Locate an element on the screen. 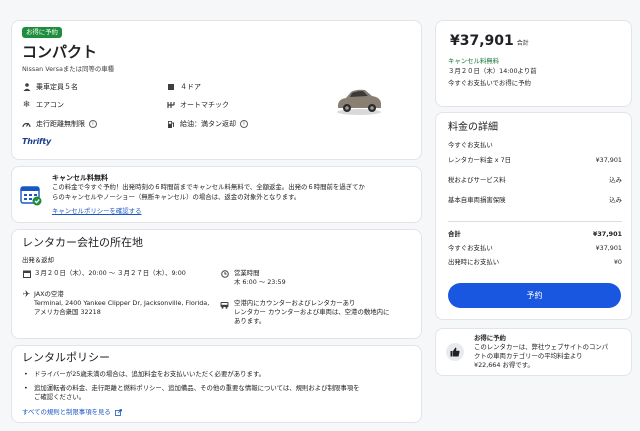 The image size is (640, 431). pay-at-pickup-label: 出発時にお支払い is located at coordinates (474, 262).